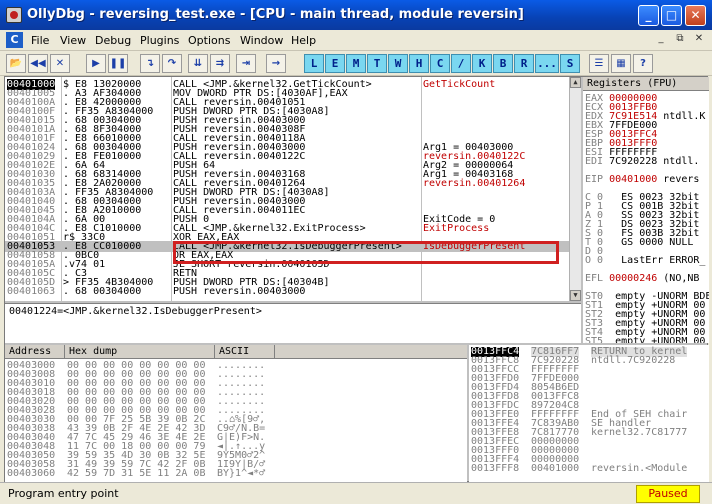  What do you see at coordinates (398, 63) in the screenshot?
I see `toolbar-letter-w: W` at bounding box center [398, 63].